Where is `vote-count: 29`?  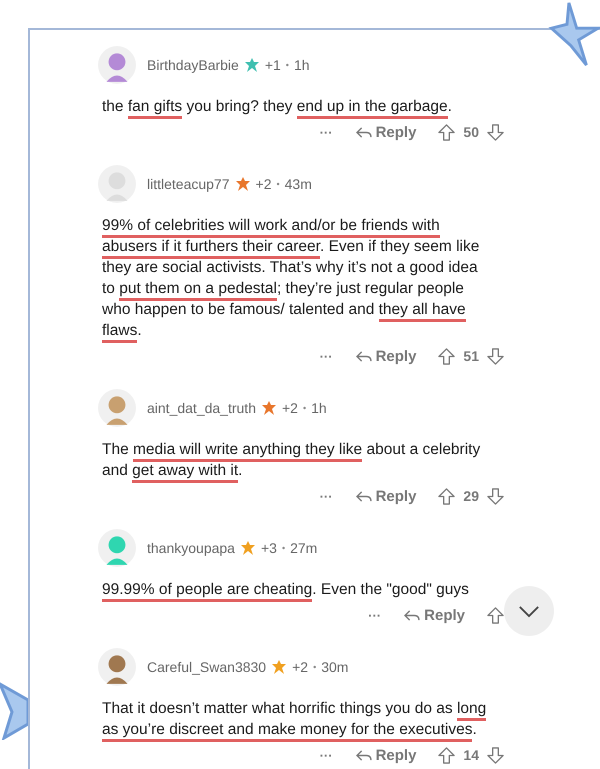 vote-count: 29 is located at coordinates (471, 496).